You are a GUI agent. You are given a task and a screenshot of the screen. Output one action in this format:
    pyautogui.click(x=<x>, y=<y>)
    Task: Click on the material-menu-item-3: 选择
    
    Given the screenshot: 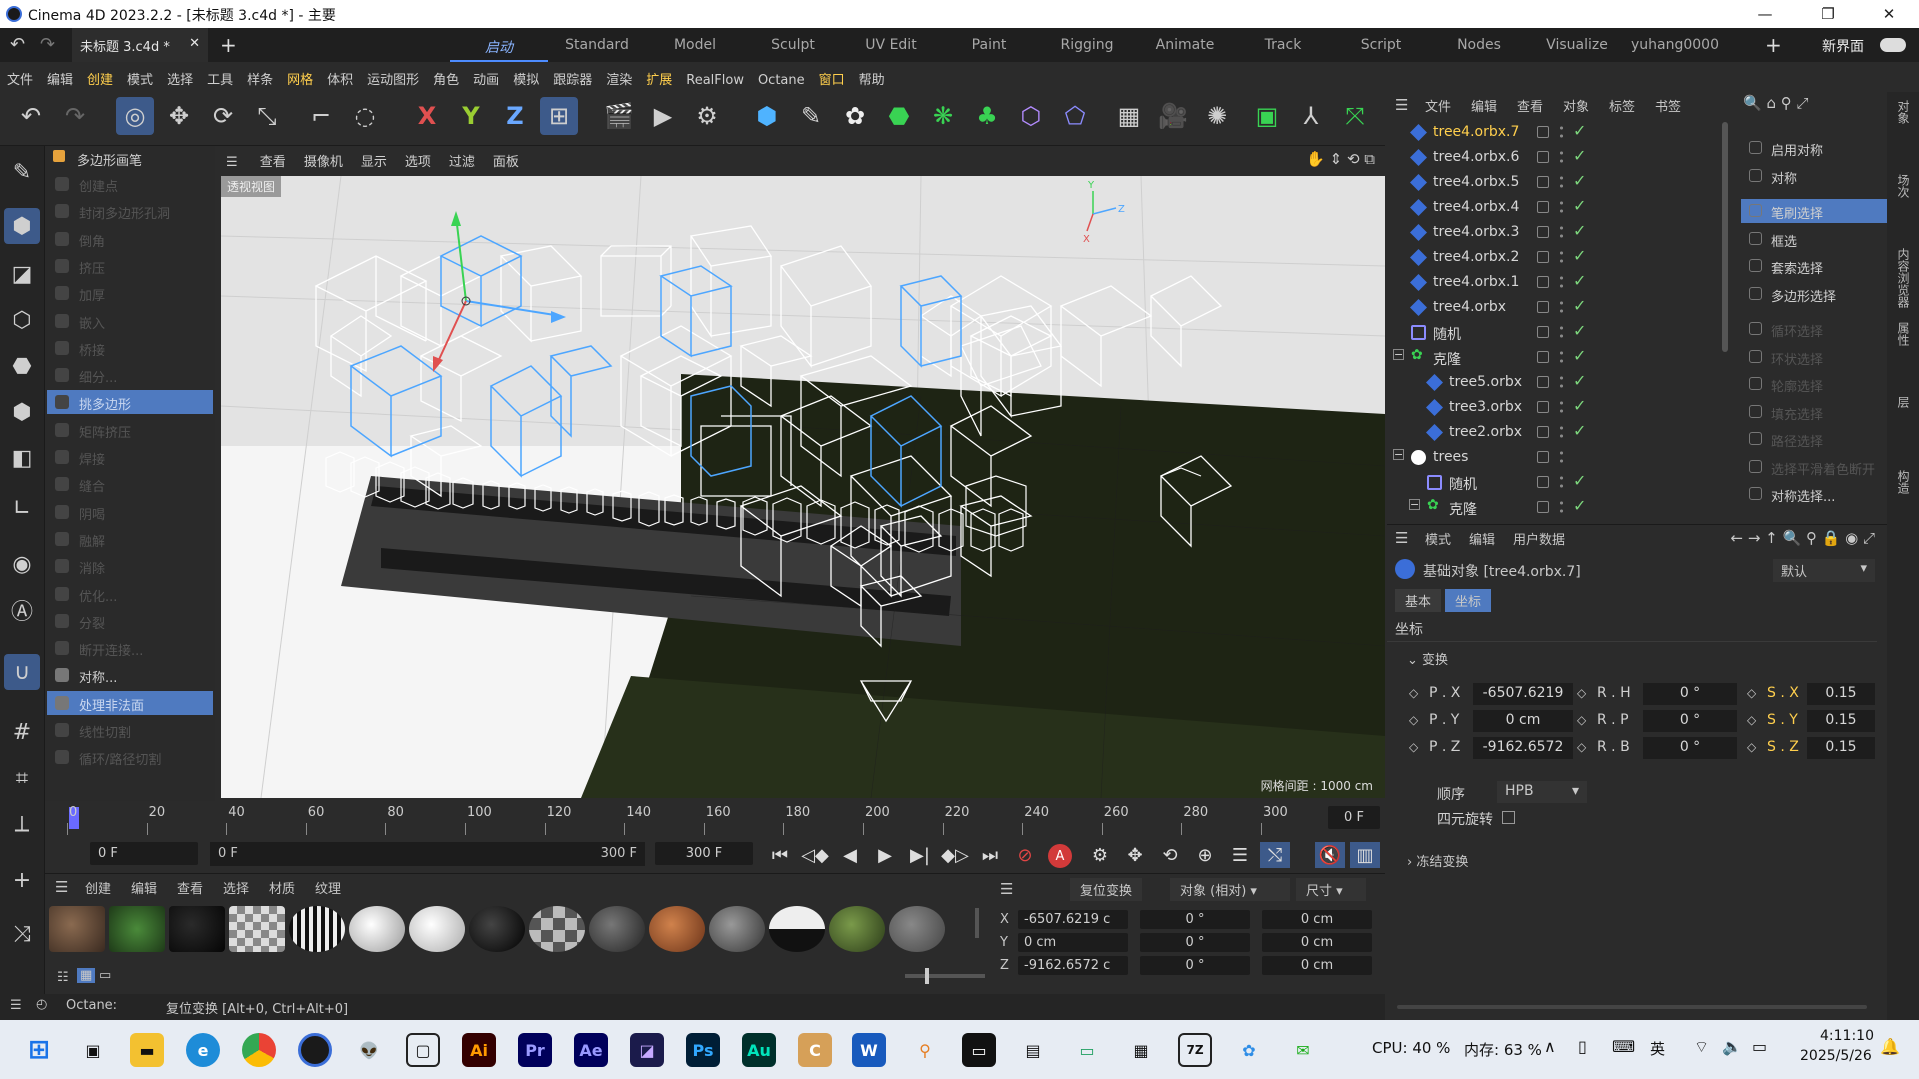 What is the action you would take?
    pyautogui.click(x=236, y=887)
    